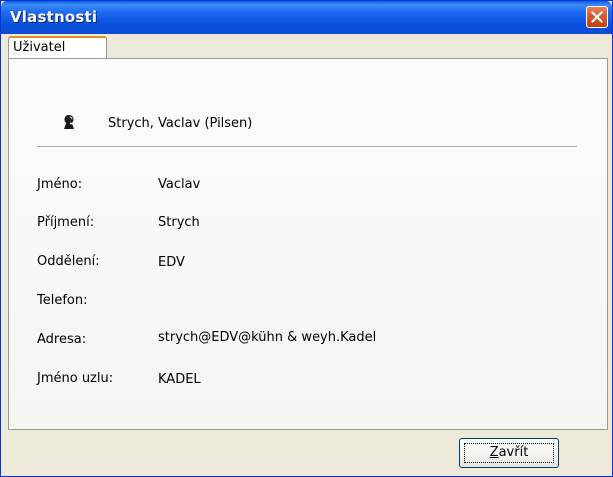  Describe the element at coordinates (60, 184) in the screenshot. I see `label-jmeno: Jméno:` at that location.